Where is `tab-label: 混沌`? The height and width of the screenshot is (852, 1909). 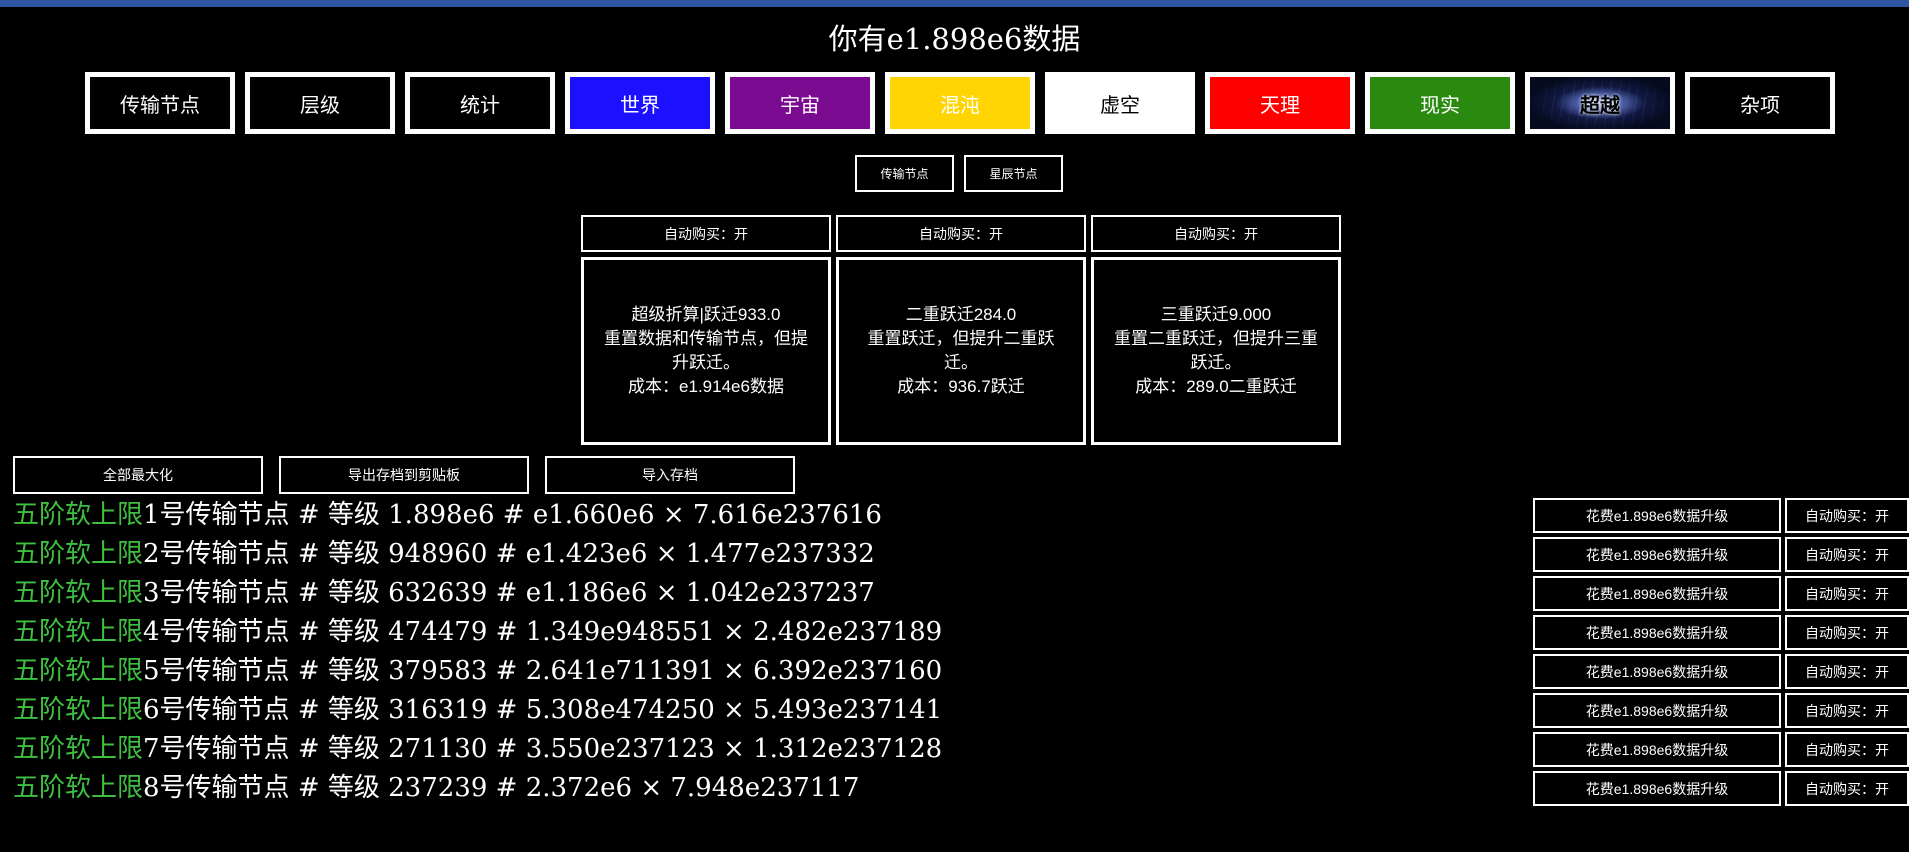
tab-label: 混沌 is located at coordinates (960, 105).